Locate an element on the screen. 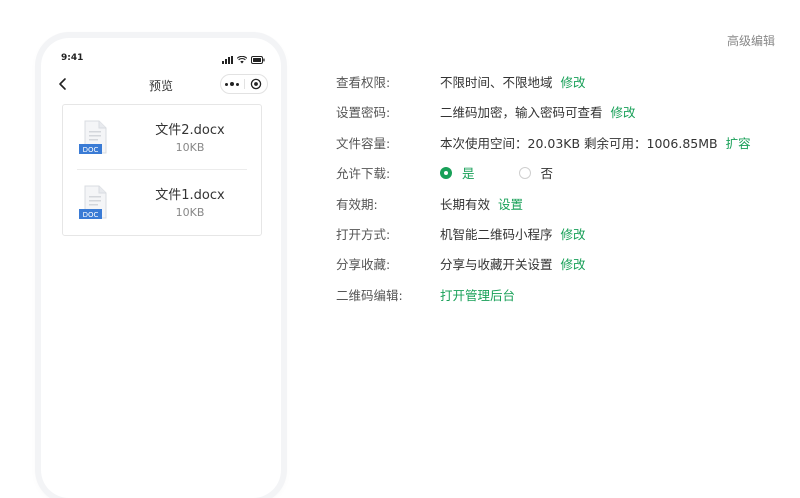 The width and height of the screenshot is (800, 498). file-list: DOC 文件2.docx 10KB DOC 文件1.docx 10KB is located at coordinates (162, 170).